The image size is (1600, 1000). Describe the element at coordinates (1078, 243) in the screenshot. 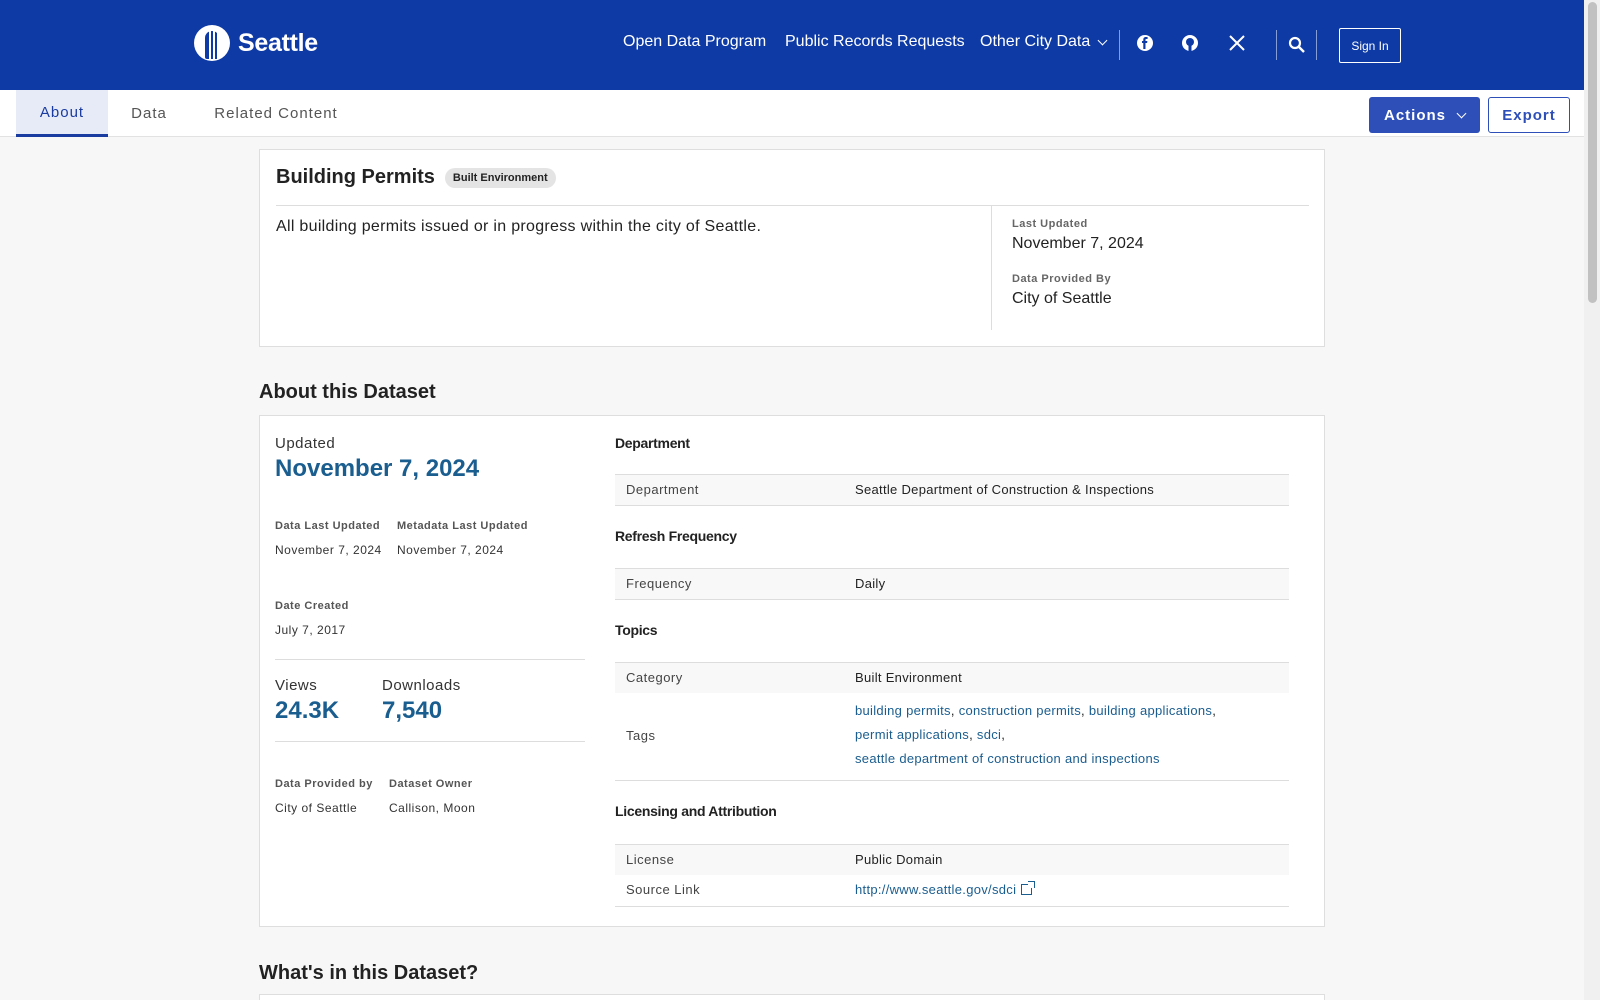

I see `last-updated-value: November 7, 2024` at that location.